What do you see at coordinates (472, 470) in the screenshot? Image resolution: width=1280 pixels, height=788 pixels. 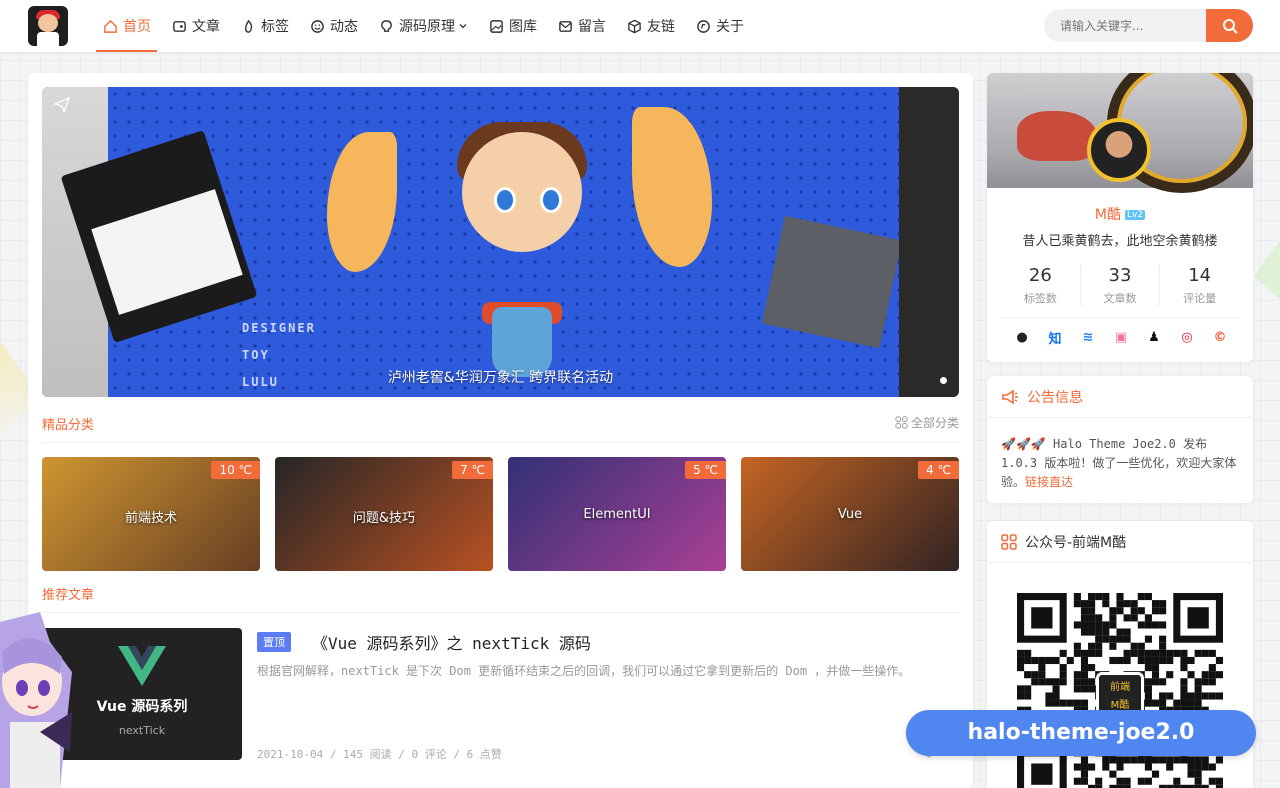 I see `category-temp-badge: 7 ℃` at bounding box center [472, 470].